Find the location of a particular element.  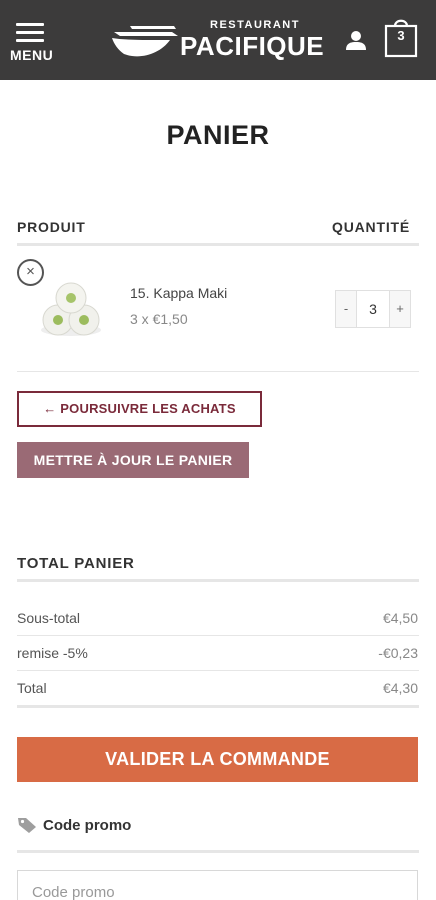

quantity-decrease-button: - is located at coordinates (346, 309).